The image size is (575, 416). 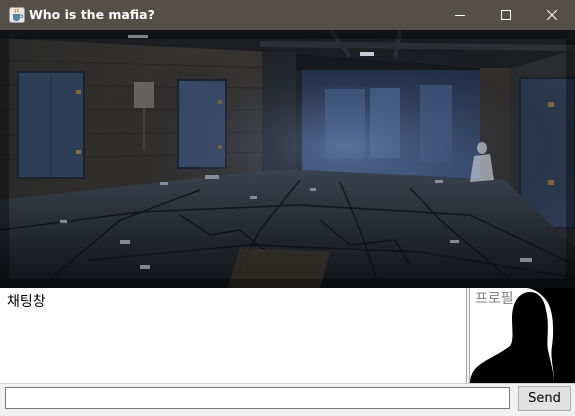 I want to click on minimize-icon, so click(x=460, y=15).